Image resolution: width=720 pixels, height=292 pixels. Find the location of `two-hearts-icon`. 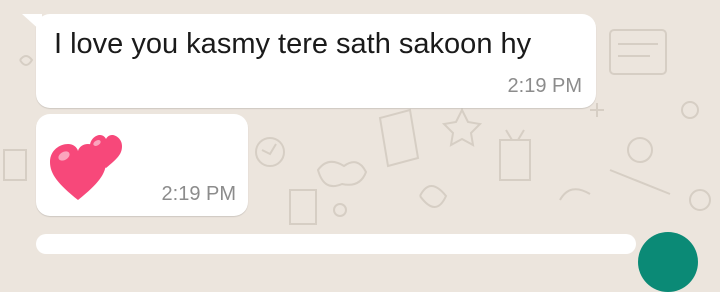

two-hearts-icon is located at coordinates (86, 167).